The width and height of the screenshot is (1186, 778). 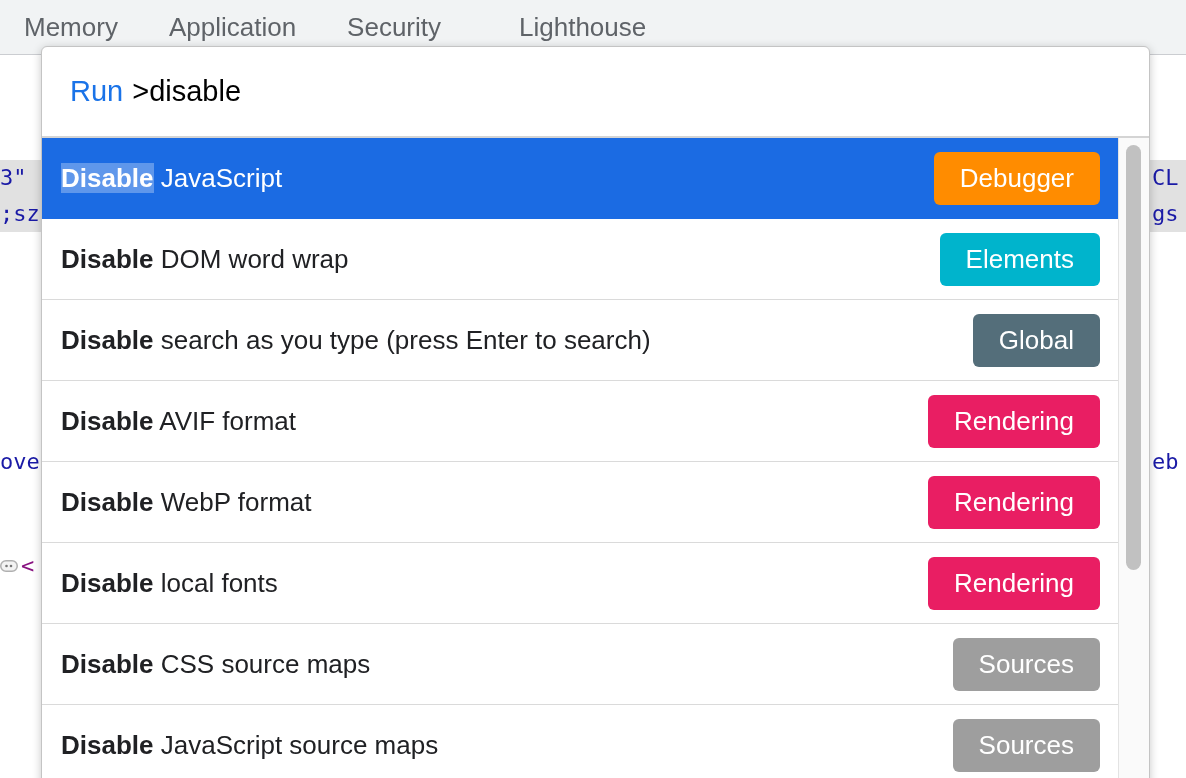 What do you see at coordinates (1168, 178) in the screenshot?
I see `code-text: CL` at bounding box center [1168, 178].